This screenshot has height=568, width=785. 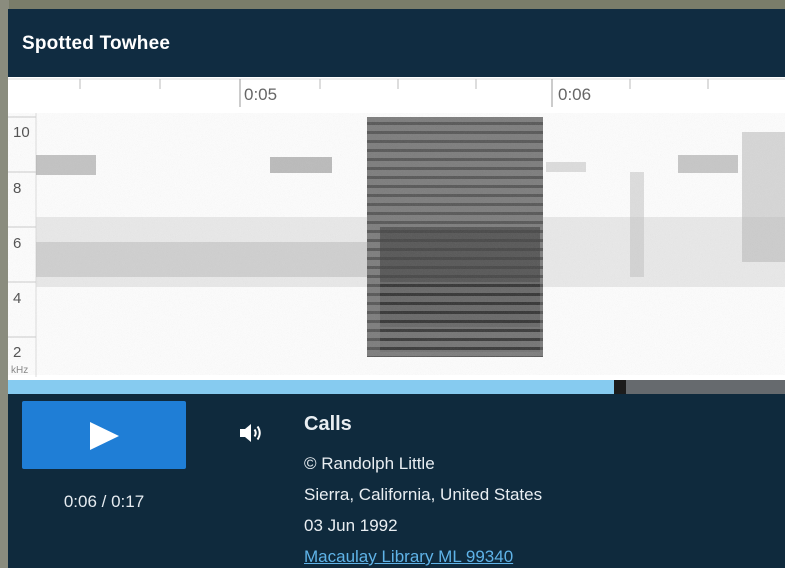 What do you see at coordinates (369, 463) in the screenshot?
I see `recordist: © Randolph Little` at bounding box center [369, 463].